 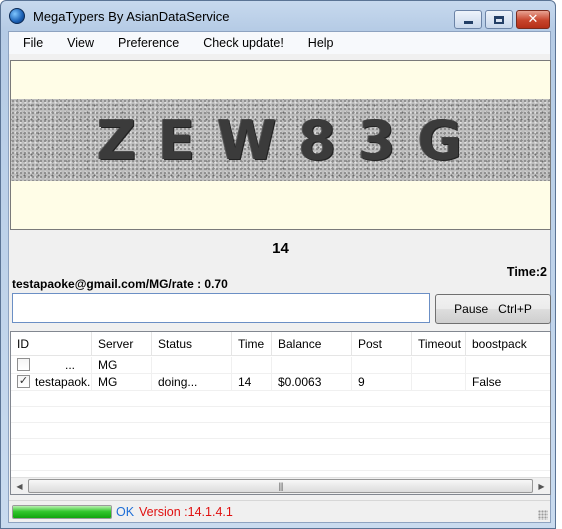 I want to click on progress-bar, so click(x=62, y=512).